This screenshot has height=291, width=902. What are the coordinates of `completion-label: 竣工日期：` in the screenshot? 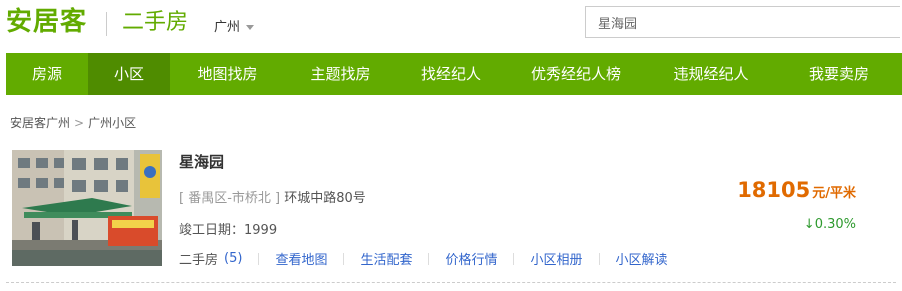 It's located at (212, 230).